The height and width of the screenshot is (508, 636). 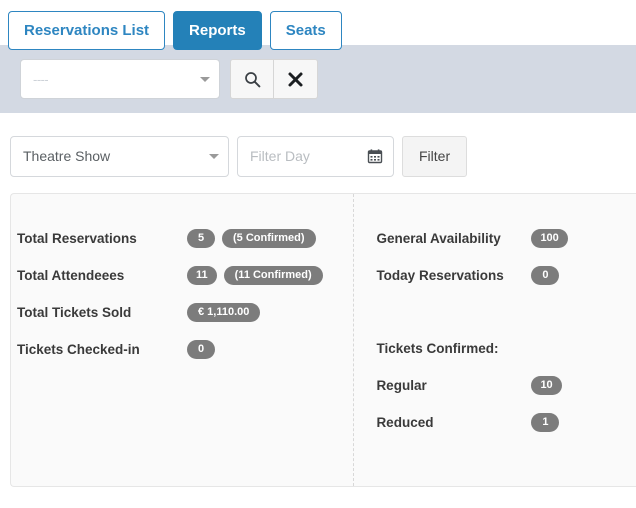 What do you see at coordinates (67, 156) in the screenshot?
I see `event-select-value: Theatre Show` at bounding box center [67, 156].